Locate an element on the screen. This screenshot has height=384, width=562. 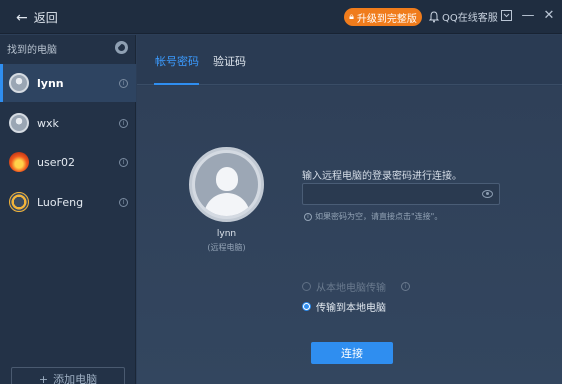
hint-text: 如果密码为空，请直接点击"连接"。 is located at coordinates (379, 216).